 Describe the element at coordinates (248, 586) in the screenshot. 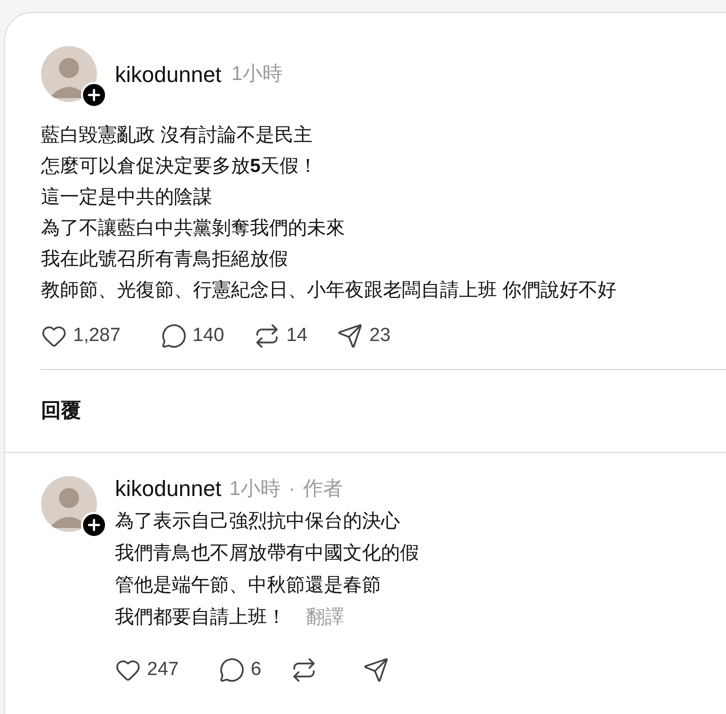

I see `reply-text-line: 管他是端午節、中秋節還是春節` at that location.